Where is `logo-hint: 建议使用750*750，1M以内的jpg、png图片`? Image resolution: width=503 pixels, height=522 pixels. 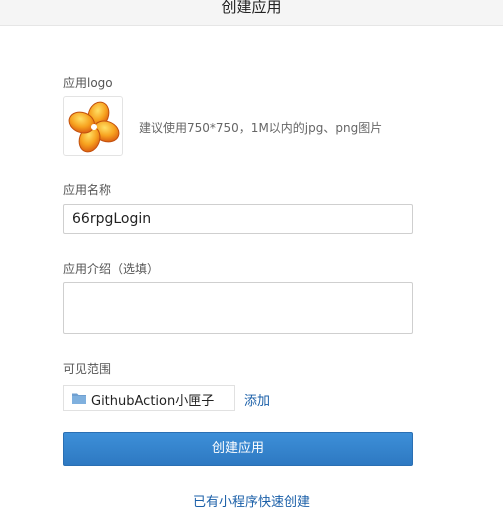 logo-hint: 建议使用750*750，1M以内的jpg、png图片 is located at coordinates (261, 128).